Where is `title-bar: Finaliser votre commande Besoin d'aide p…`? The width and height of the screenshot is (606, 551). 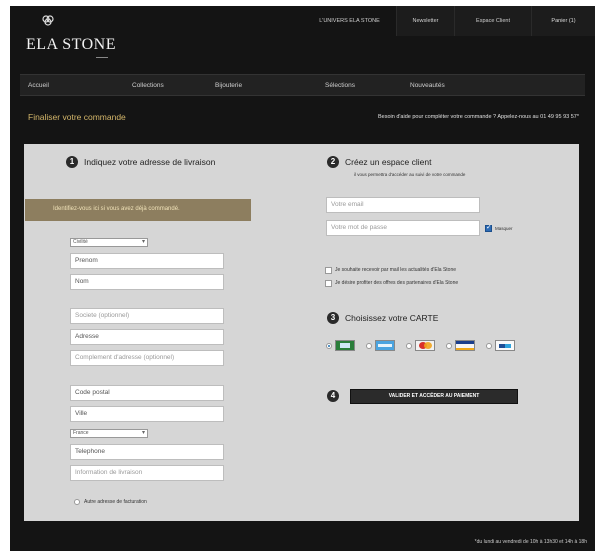 title-bar: Finaliser votre commande Besoin d'aide p… is located at coordinates (302, 118).